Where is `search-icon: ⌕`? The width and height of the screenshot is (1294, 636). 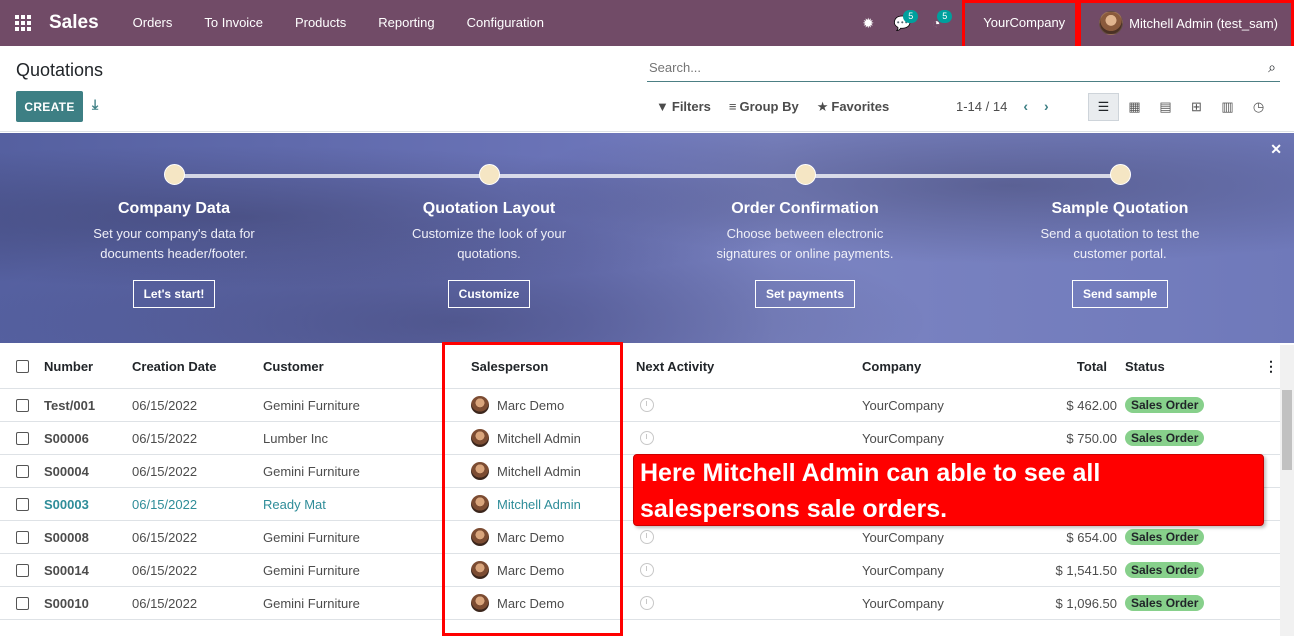 search-icon: ⌕ is located at coordinates (1272, 67).